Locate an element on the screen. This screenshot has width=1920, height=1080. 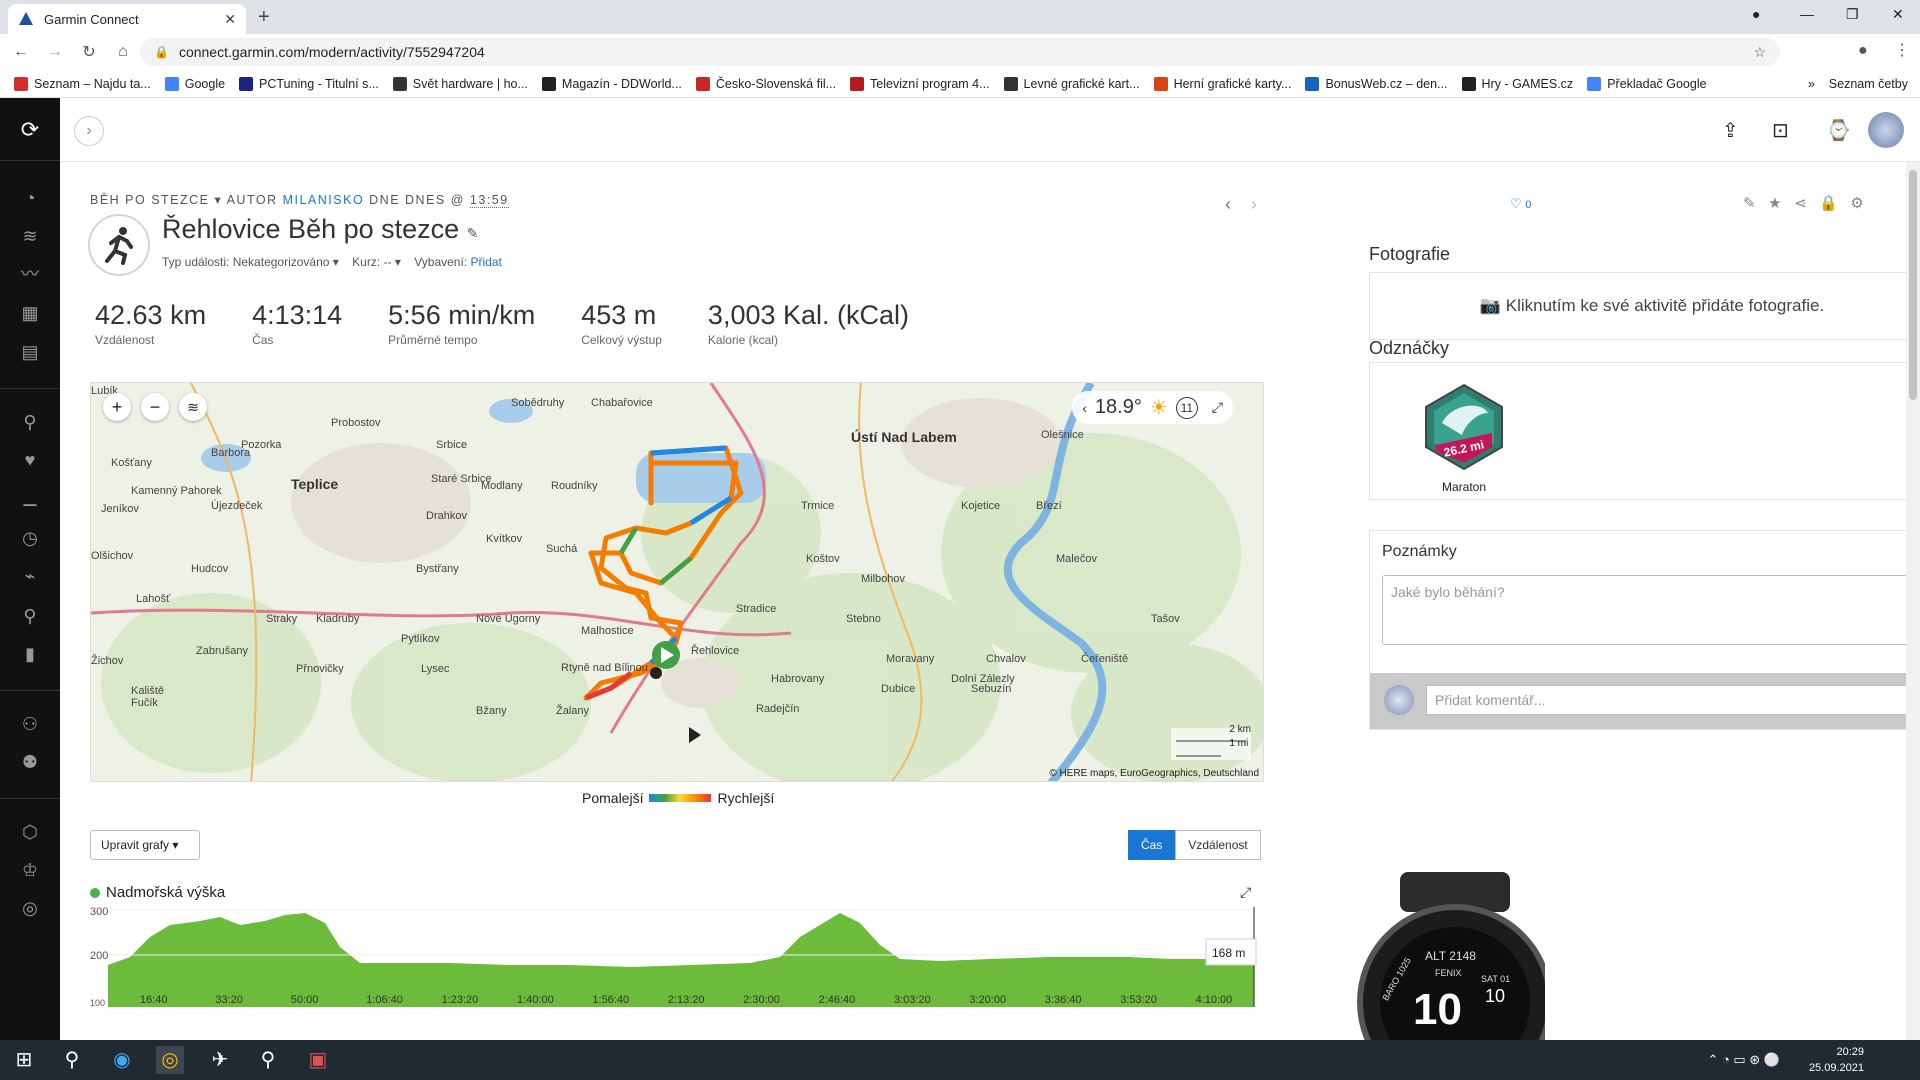
add-gear-link: Přidat is located at coordinates (485, 262).